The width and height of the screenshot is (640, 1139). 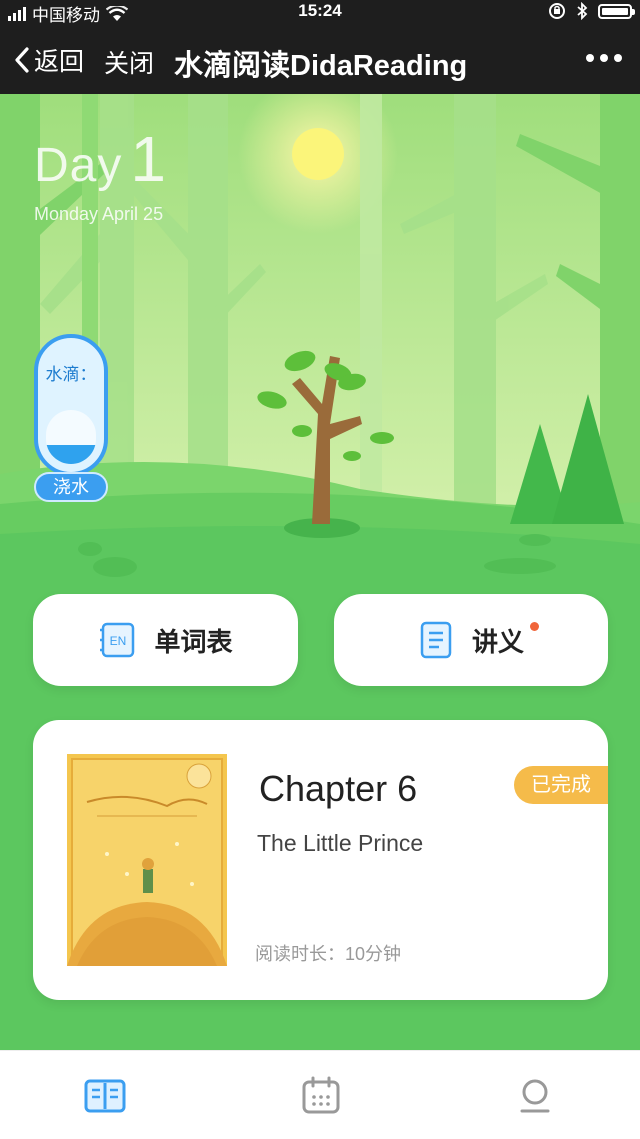 I want to click on day-word: Day, so click(x=78, y=165).